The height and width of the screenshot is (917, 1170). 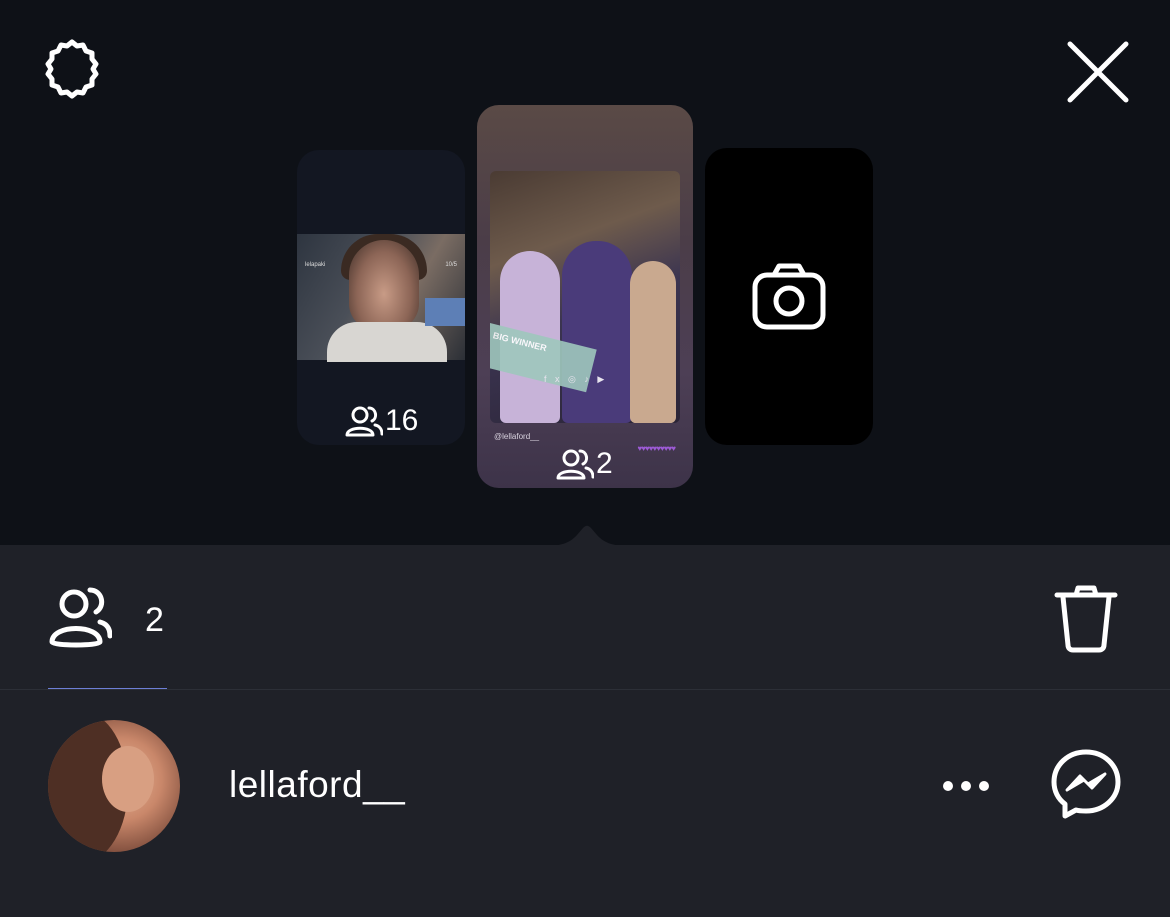 I want to click on settings-gear-icon-svg, so click(x=72, y=69).